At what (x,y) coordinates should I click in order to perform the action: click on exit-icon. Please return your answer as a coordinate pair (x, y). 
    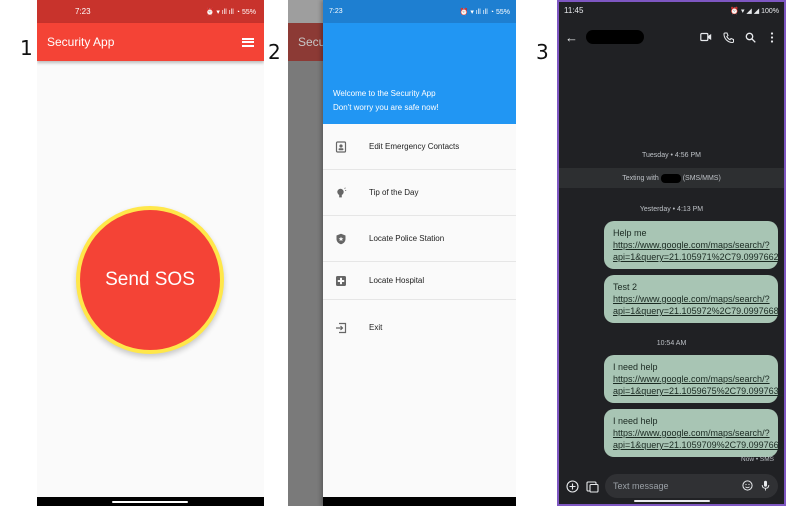
    Looking at the image, I should click on (341, 328).